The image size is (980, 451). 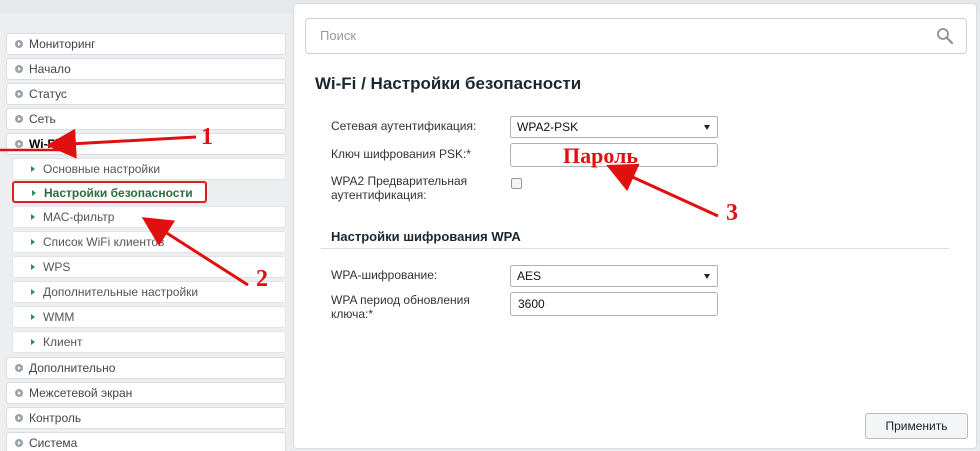 What do you see at coordinates (426, 236) in the screenshot?
I see `section-title-wpa: Настройки шифрования WPA` at bounding box center [426, 236].